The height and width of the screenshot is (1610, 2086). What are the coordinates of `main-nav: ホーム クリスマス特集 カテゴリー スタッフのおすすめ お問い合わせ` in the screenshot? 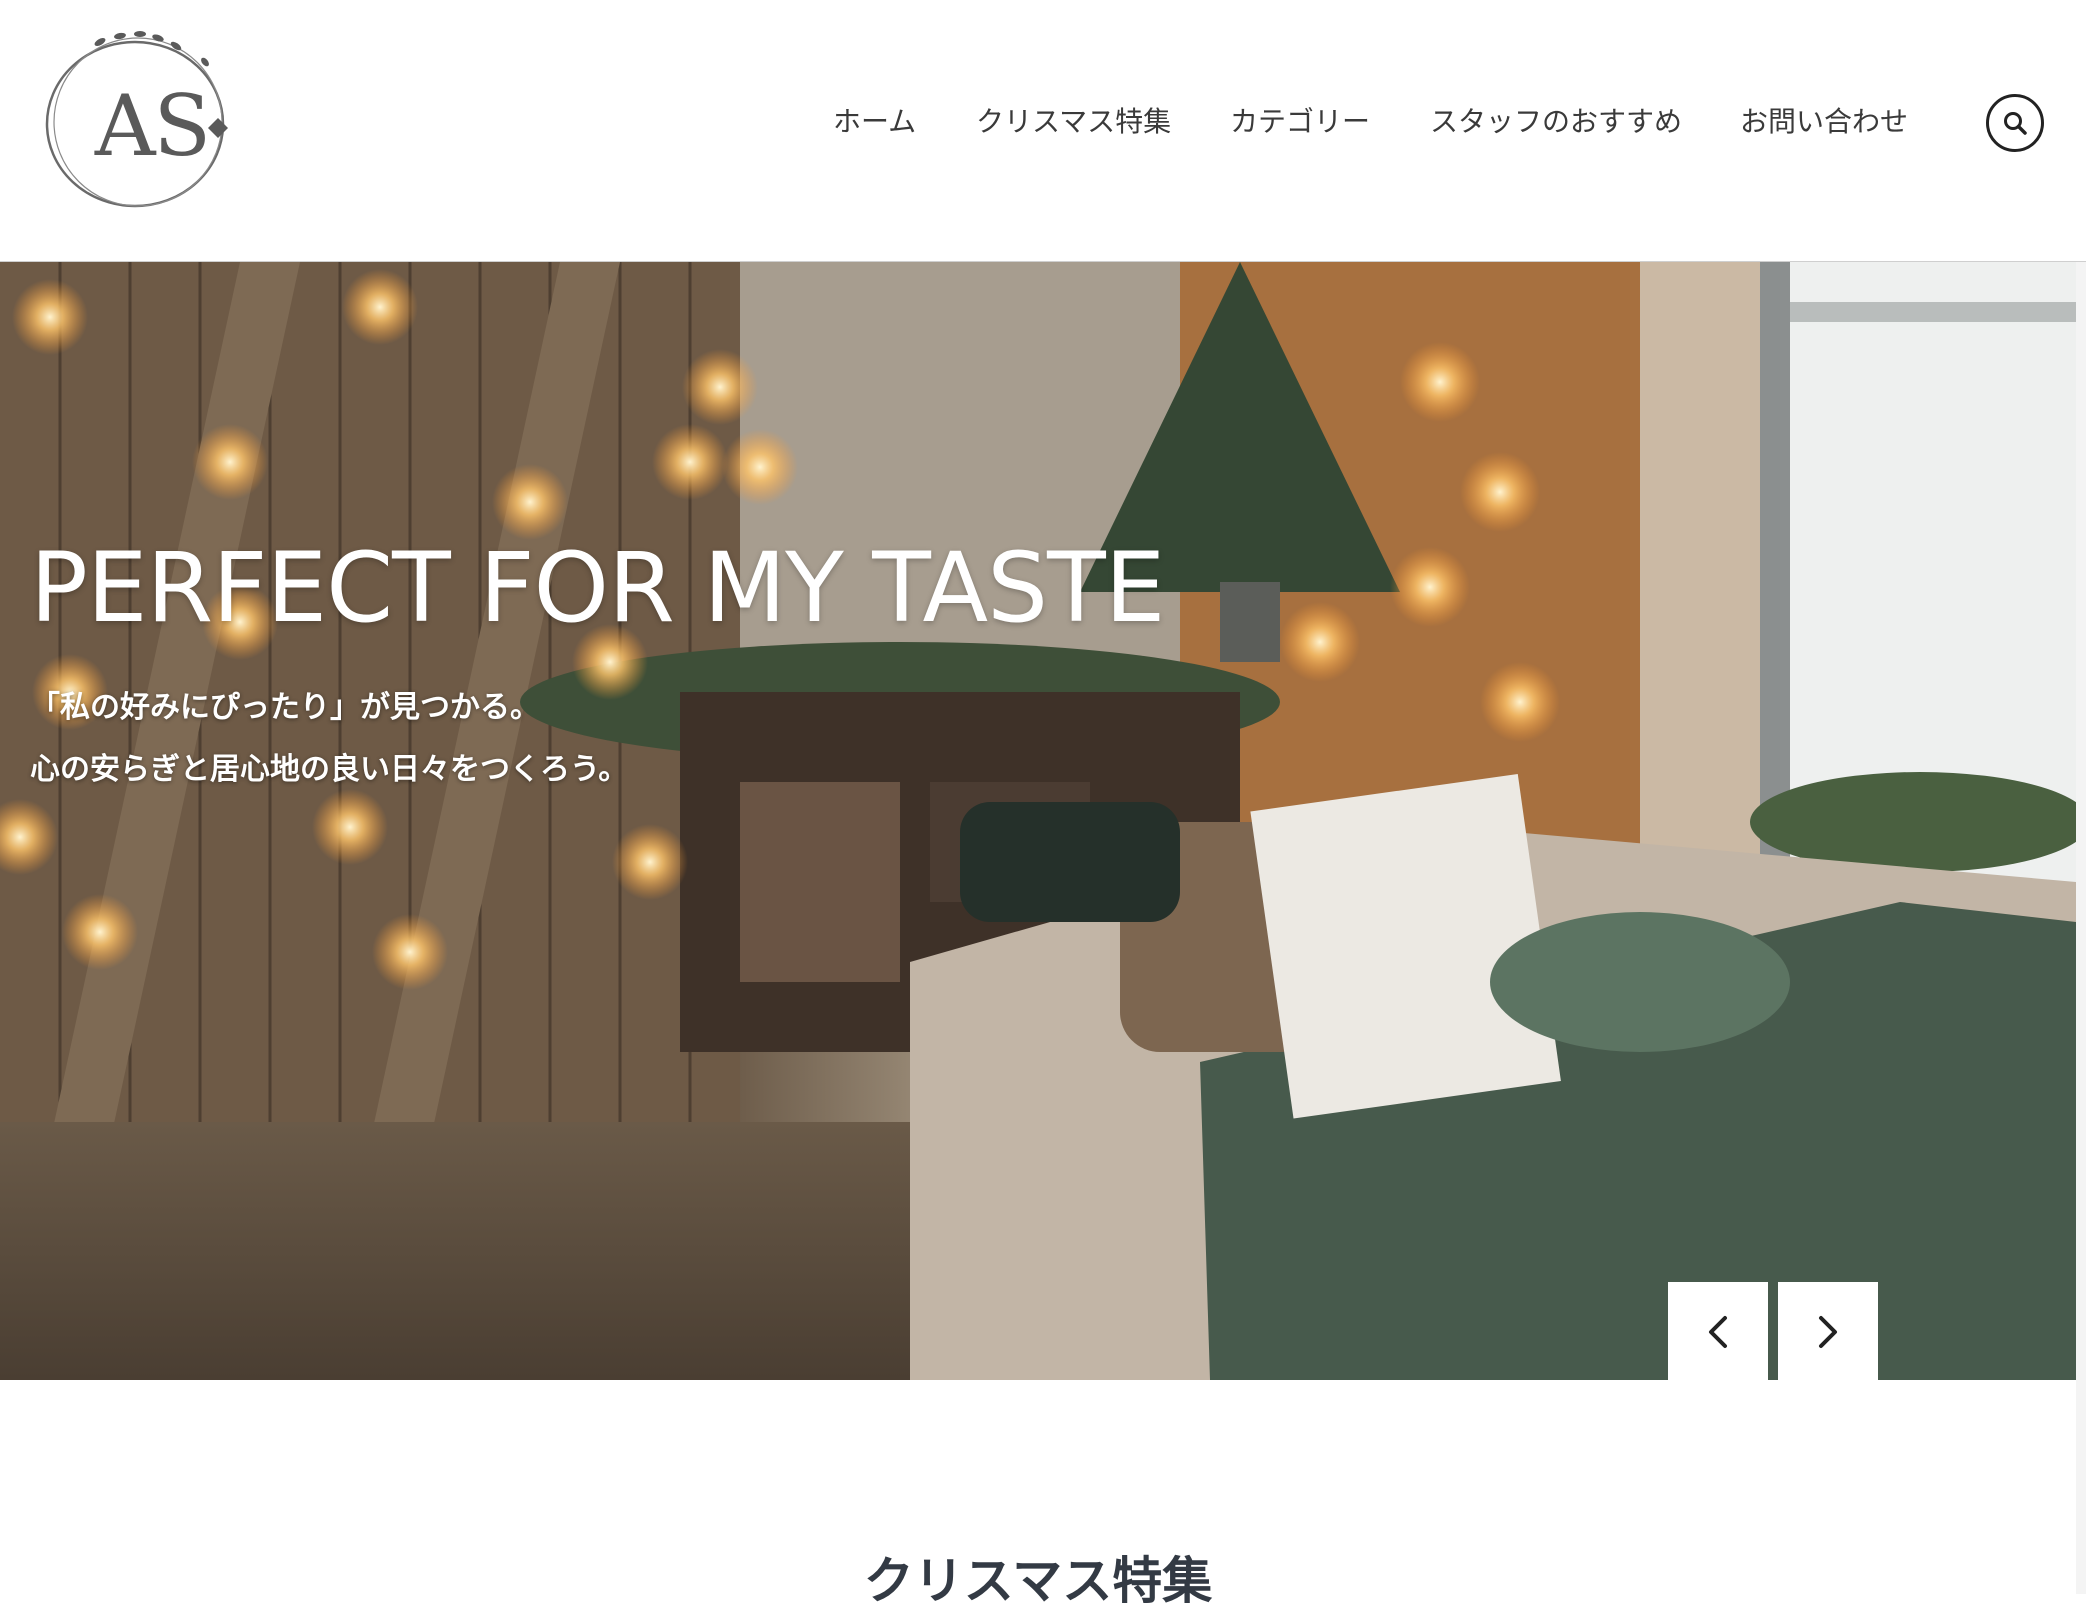 It's located at (1043, 122).